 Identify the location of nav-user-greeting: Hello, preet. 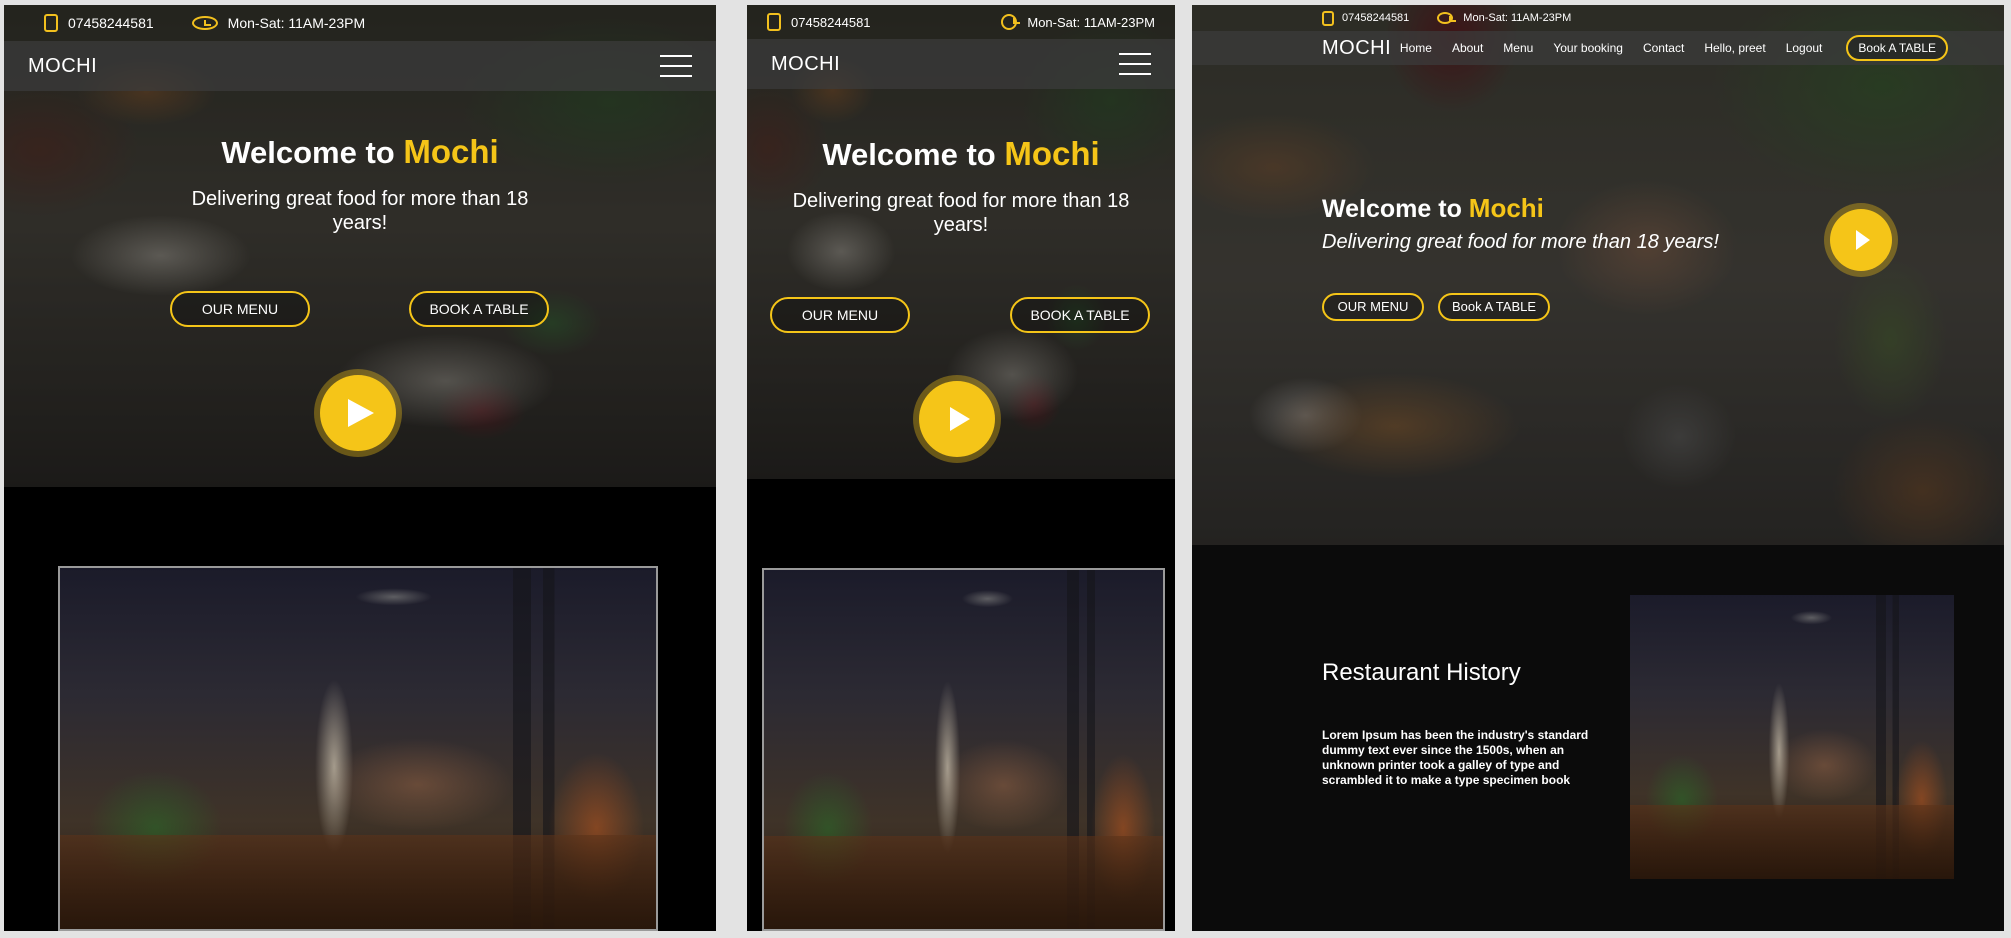
(1735, 48).